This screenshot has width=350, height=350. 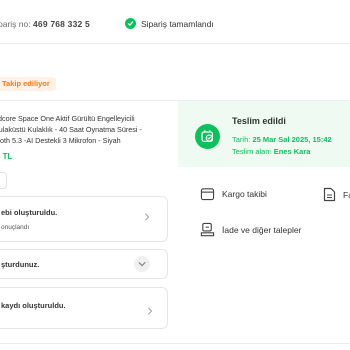 I want to click on order-status: Sipariş tamamlandı, so click(x=169, y=23).